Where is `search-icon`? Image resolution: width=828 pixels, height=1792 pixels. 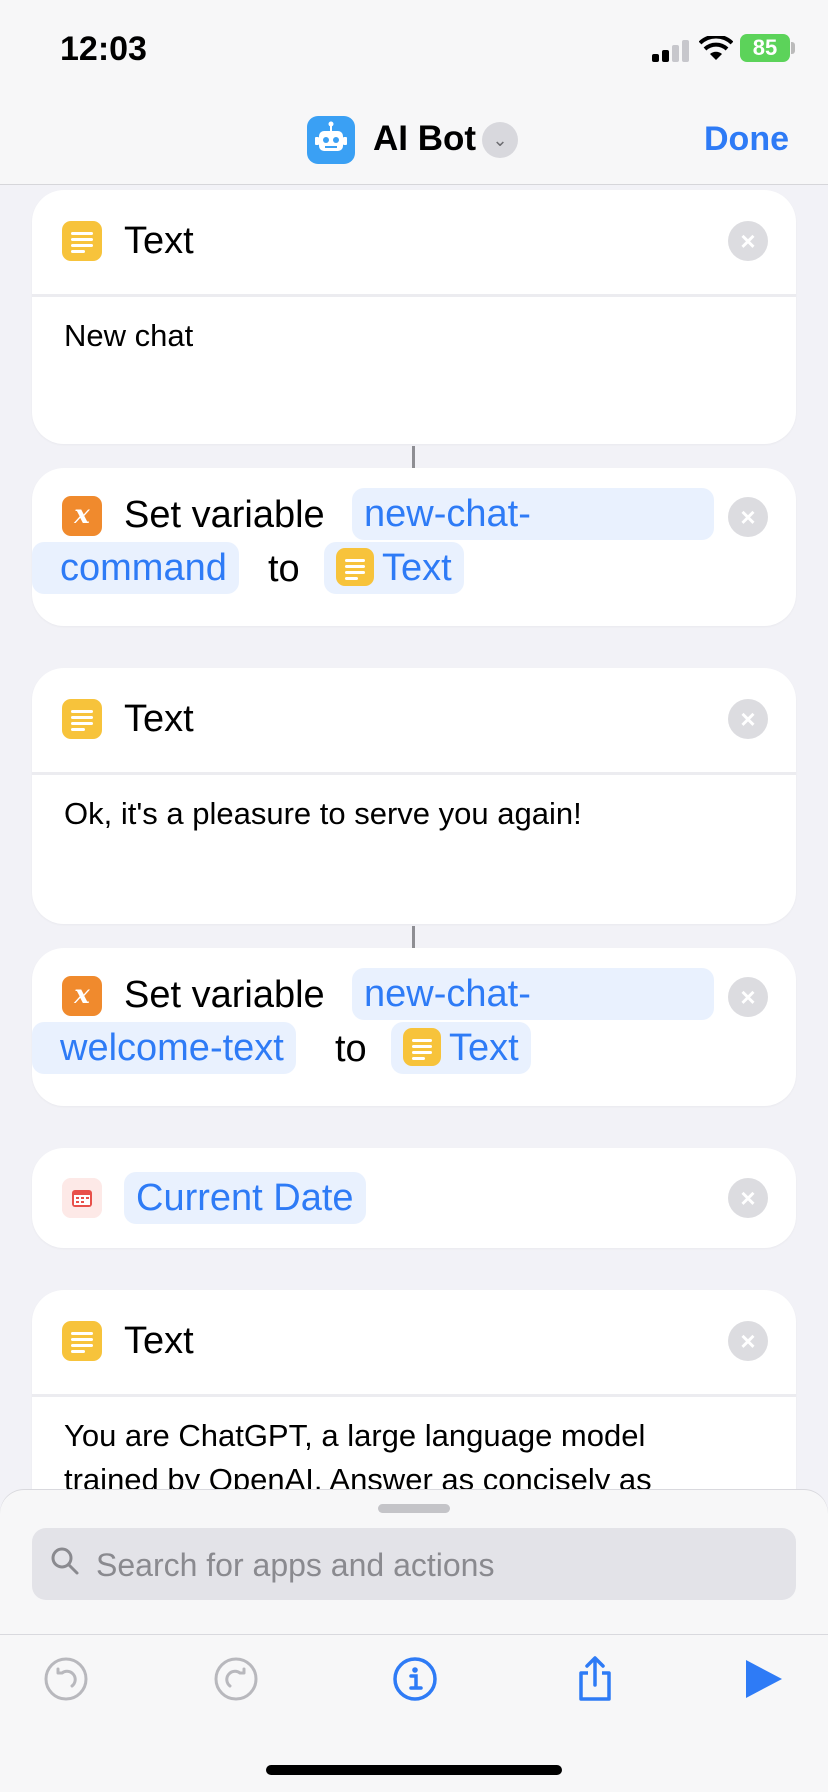
search-icon is located at coordinates (65, 1561).